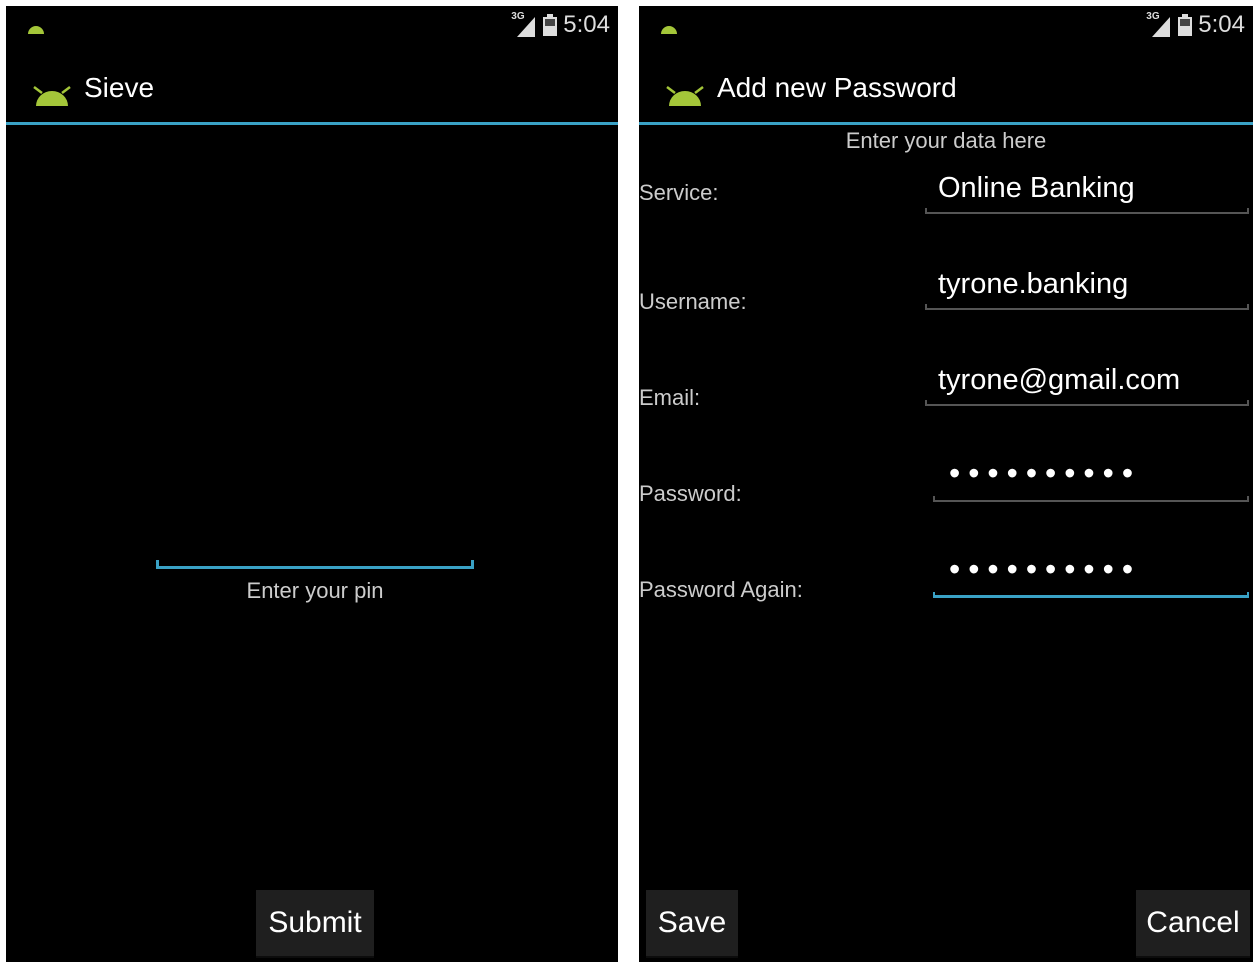  I want to click on pin-hint: Enter your pin, so click(315, 590).